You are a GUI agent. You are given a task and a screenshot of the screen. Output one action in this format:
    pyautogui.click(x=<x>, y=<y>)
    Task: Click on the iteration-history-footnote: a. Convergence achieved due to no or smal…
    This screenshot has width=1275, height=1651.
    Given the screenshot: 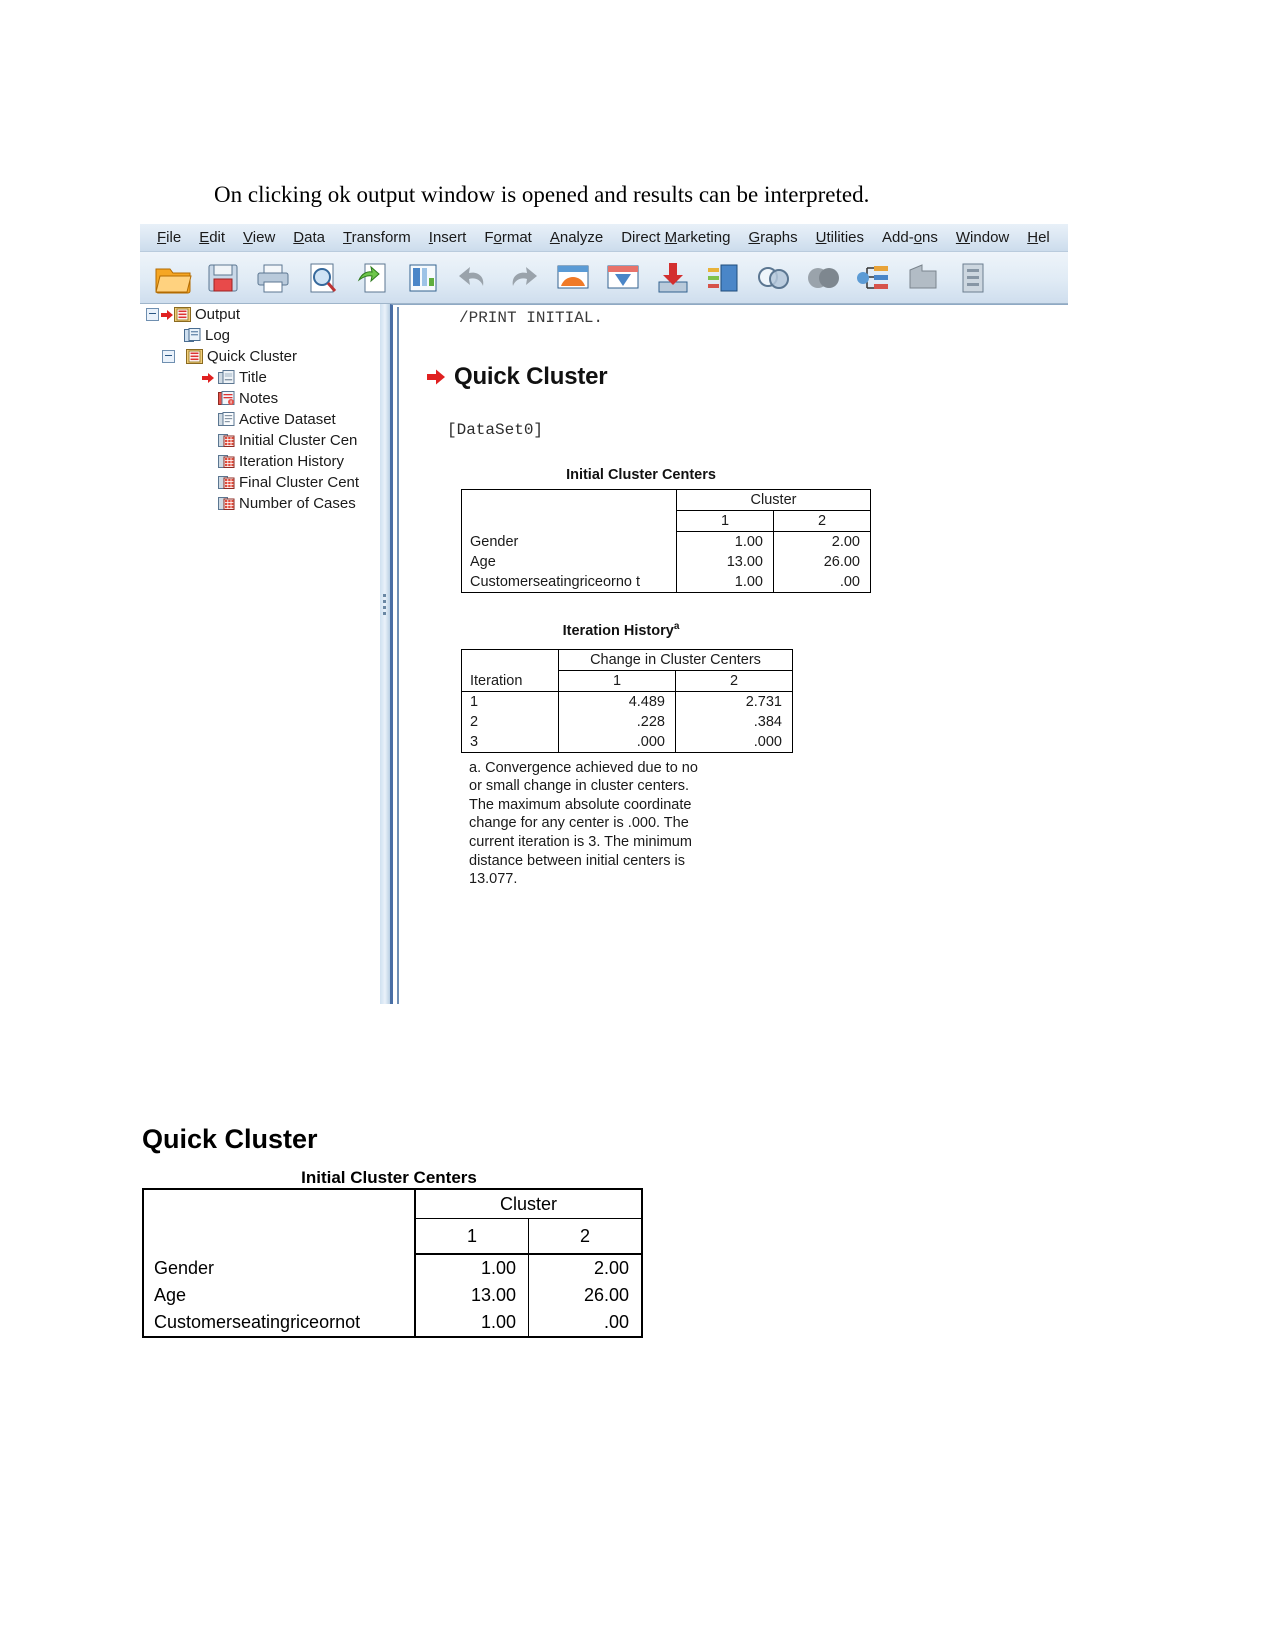 What is the action you would take?
    pyautogui.click(x=585, y=824)
    